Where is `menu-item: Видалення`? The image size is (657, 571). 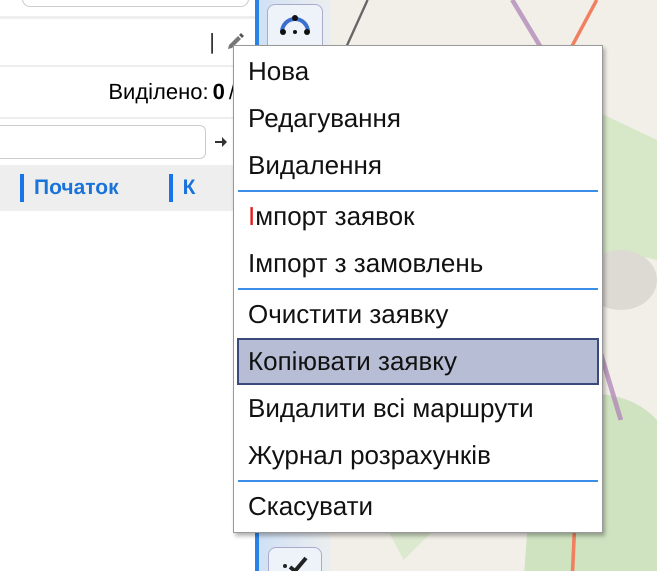
menu-item: Видалення is located at coordinates (418, 165).